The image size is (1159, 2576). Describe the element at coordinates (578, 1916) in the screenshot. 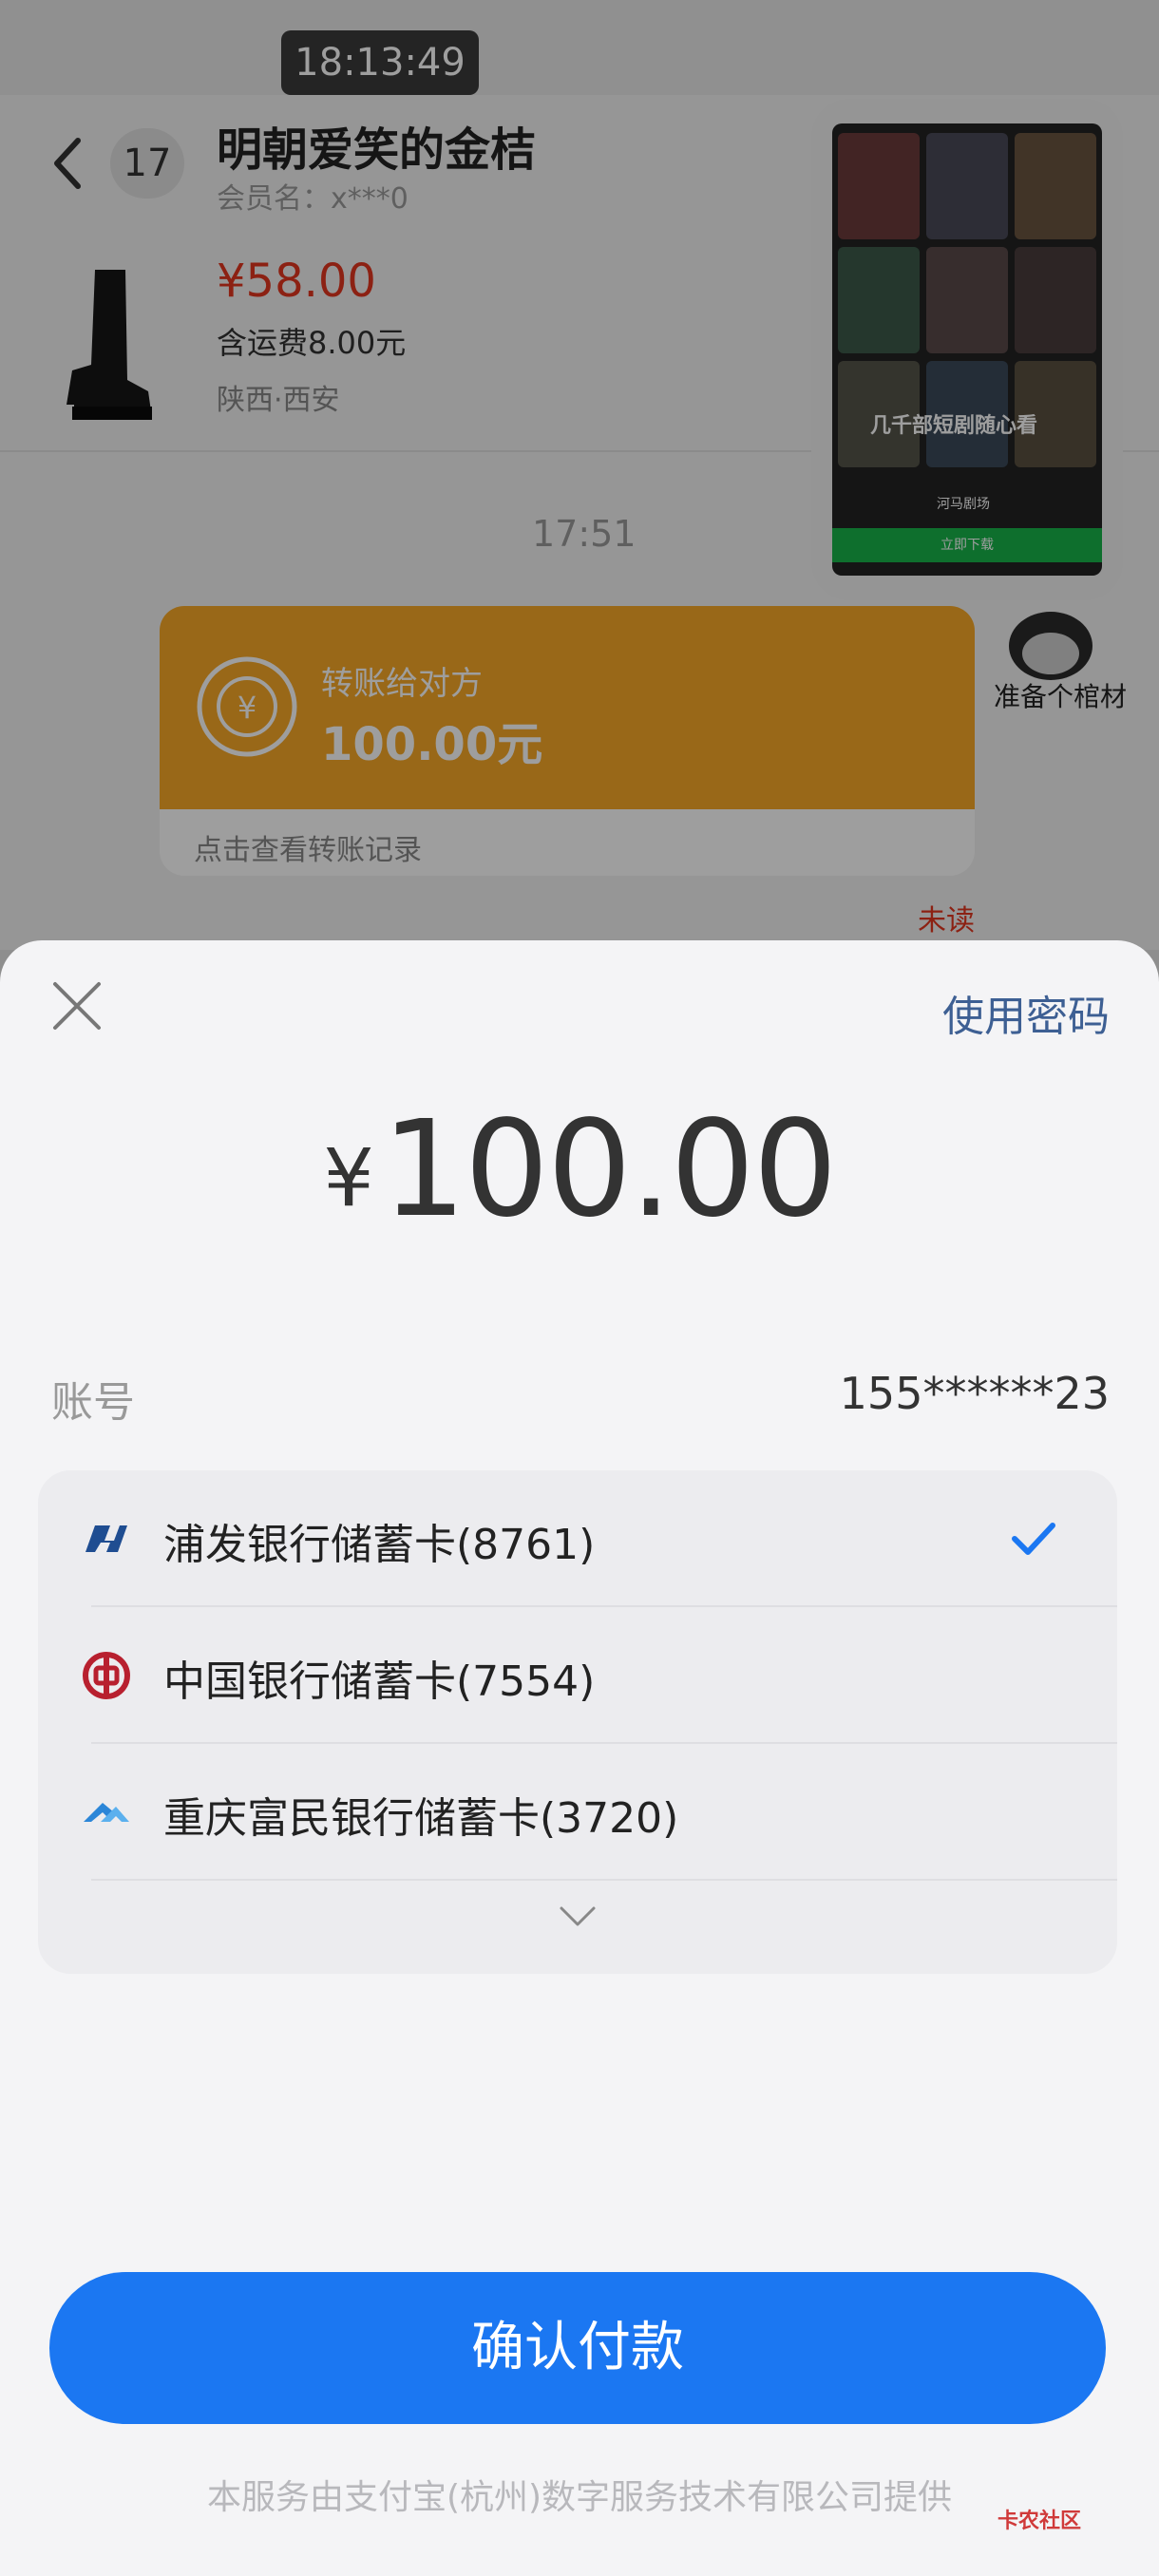

I see `chevron-down-icon` at that location.